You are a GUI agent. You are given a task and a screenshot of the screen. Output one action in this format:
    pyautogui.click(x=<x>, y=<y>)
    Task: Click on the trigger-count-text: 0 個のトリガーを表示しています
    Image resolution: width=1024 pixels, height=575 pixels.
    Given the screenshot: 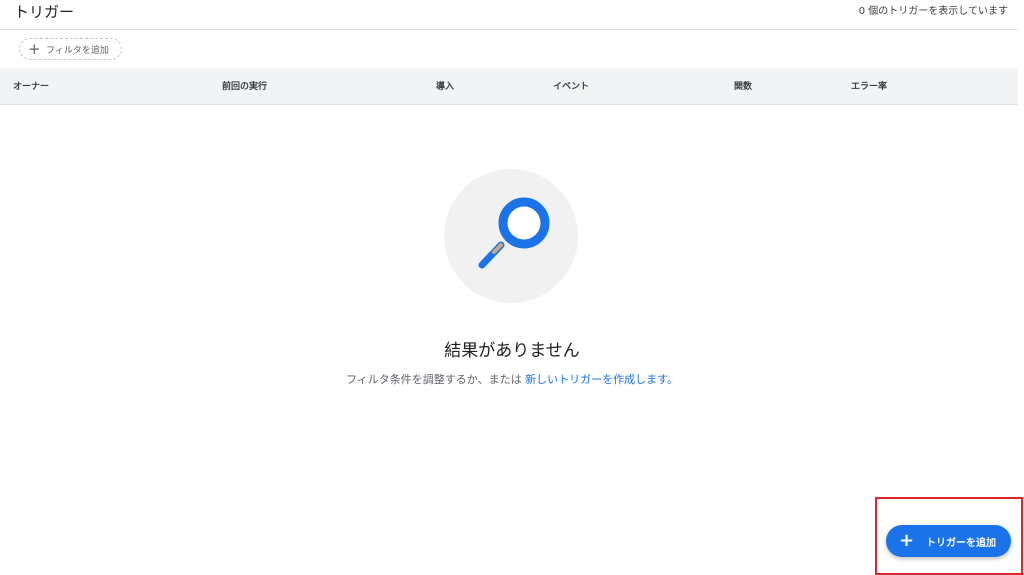 What is the action you would take?
    pyautogui.click(x=933, y=11)
    